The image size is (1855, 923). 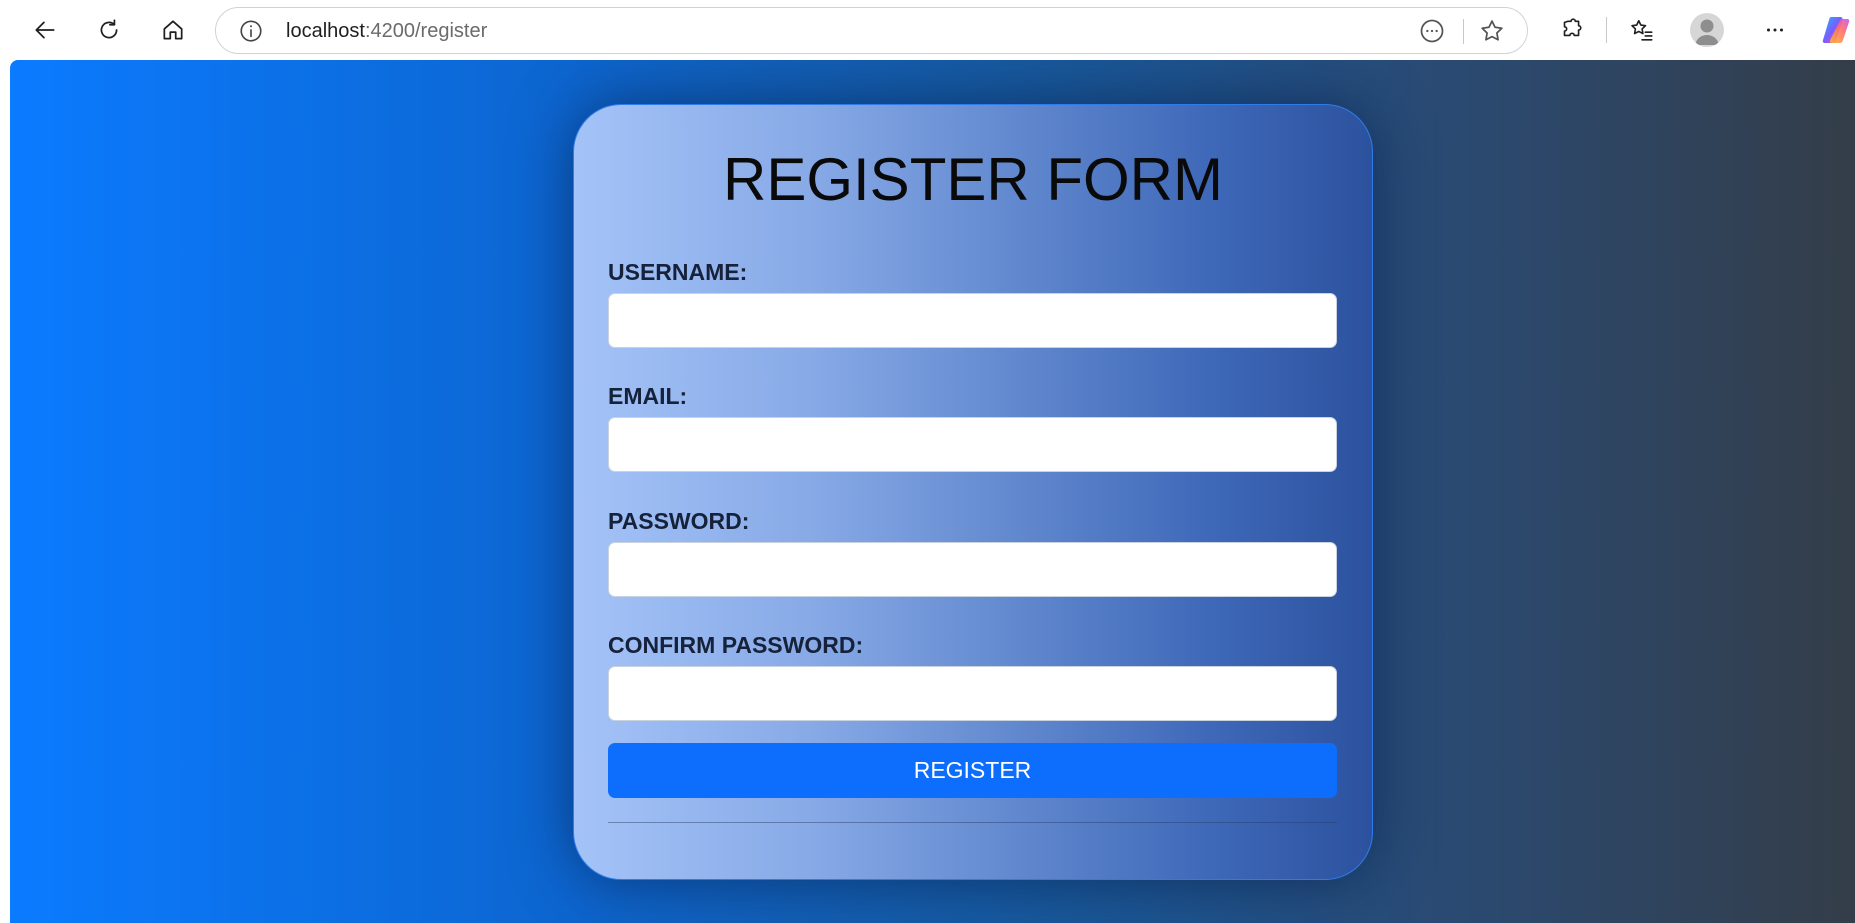 I want to click on url-host: localhost, so click(x=325, y=31).